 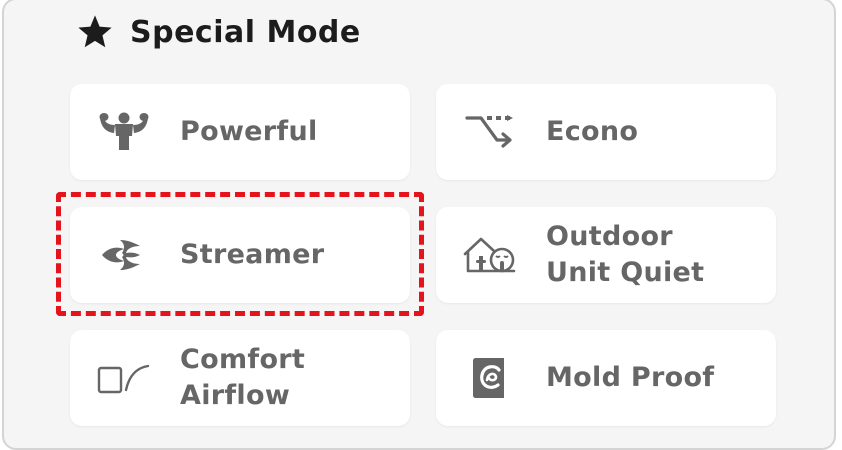 I want to click on star-icon, so click(x=95, y=32).